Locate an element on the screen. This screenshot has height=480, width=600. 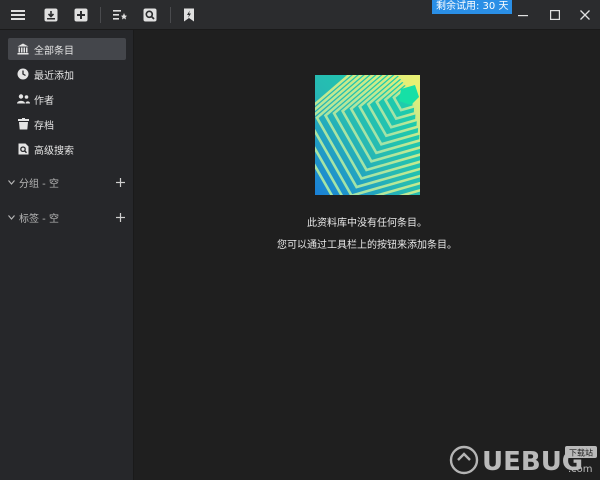
tags-section-header: 标签 - 空 is located at coordinates (67, 217).